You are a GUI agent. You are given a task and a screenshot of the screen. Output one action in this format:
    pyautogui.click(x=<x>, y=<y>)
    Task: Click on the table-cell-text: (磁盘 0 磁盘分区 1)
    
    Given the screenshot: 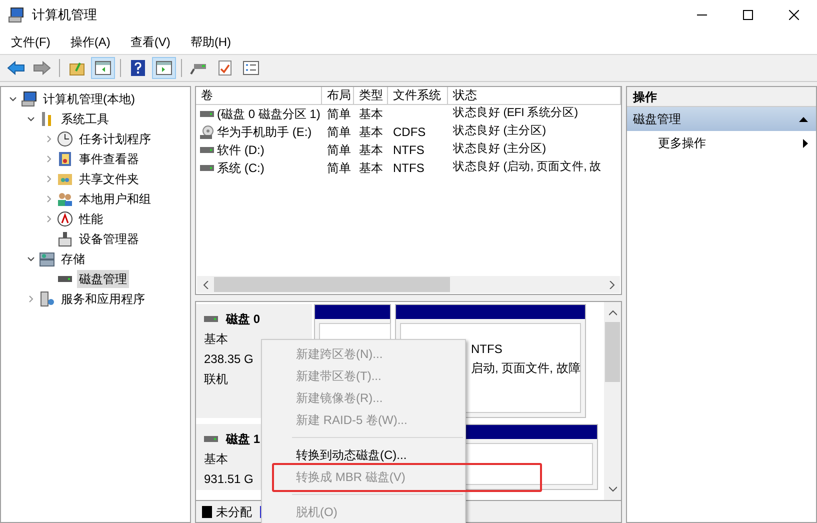 What is the action you would take?
    pyautogui.click(x=268, y=114)
    